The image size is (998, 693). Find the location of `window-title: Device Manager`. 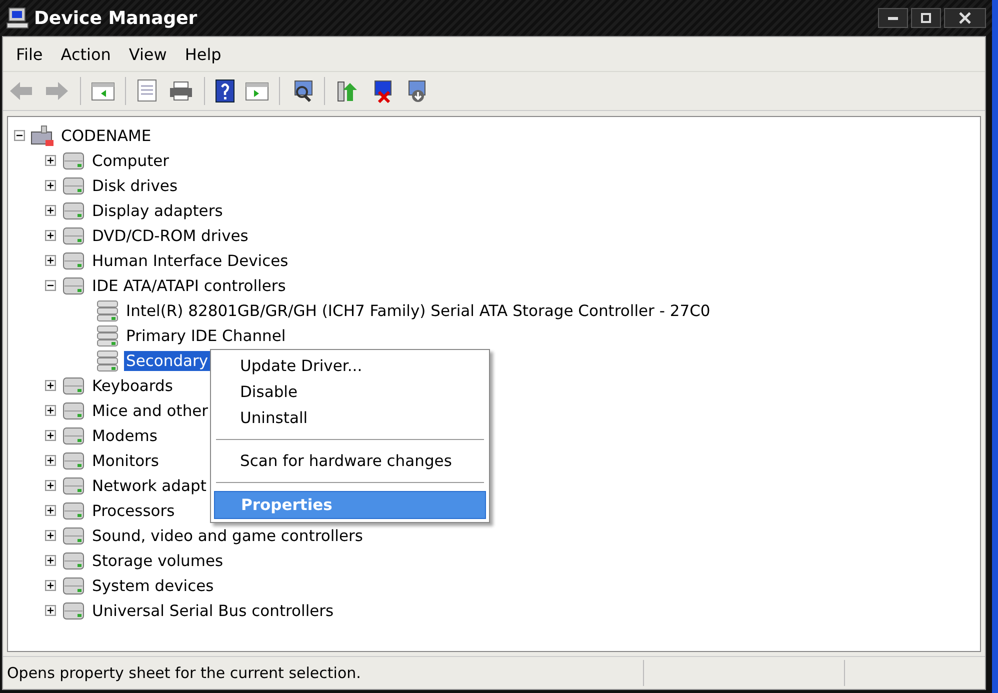

window-title: Device Manager is located at coordinates (116, 18).